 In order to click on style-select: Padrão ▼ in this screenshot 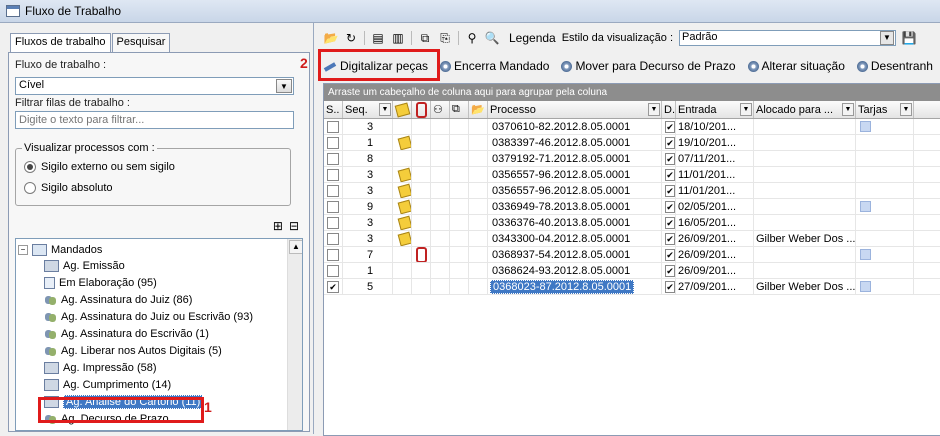, I will do `click(787, 38)`.